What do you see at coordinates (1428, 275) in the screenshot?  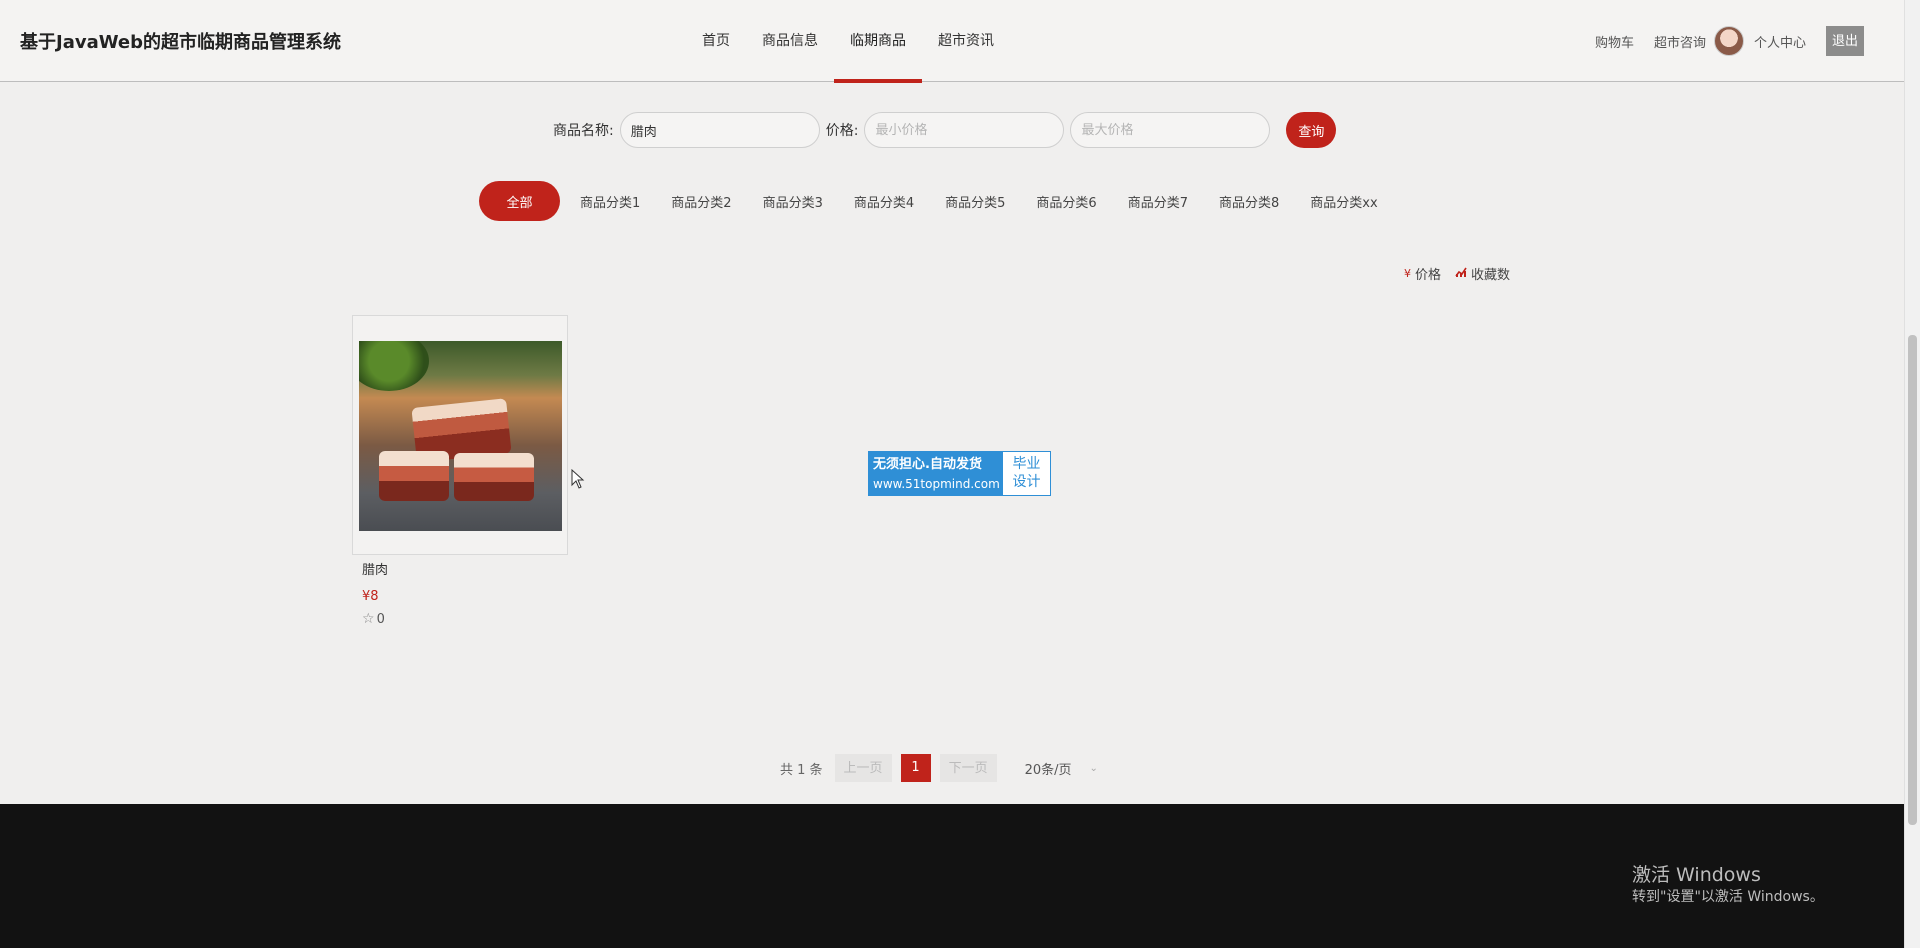 I see `sort-price-label: 价格` at bounding box center [1428, 275].